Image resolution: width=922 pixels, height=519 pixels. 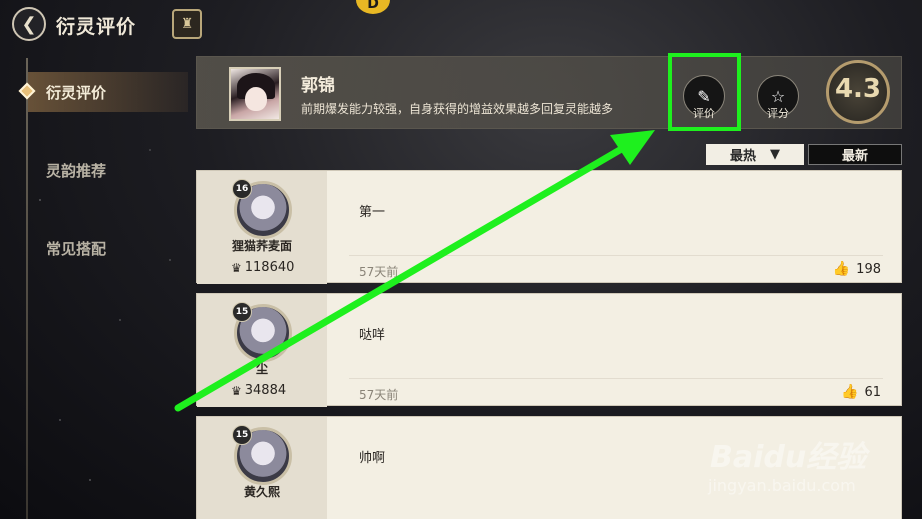 I want to click on annotation-highlight-box, so click(x=704, y=92).